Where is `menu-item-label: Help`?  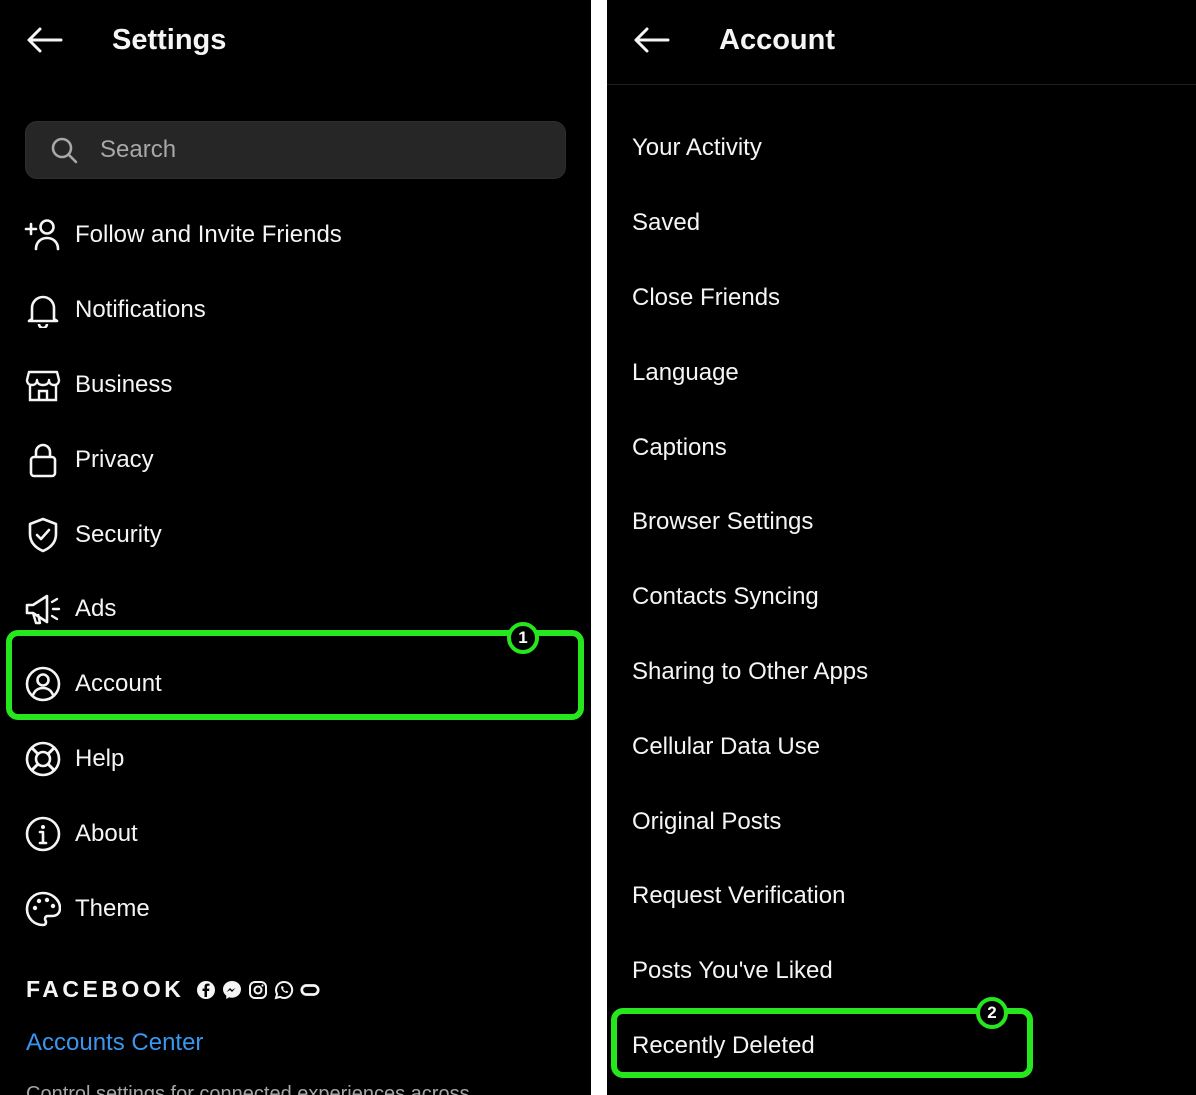 menu-item-label: Help is located at coordinates (100, 758).